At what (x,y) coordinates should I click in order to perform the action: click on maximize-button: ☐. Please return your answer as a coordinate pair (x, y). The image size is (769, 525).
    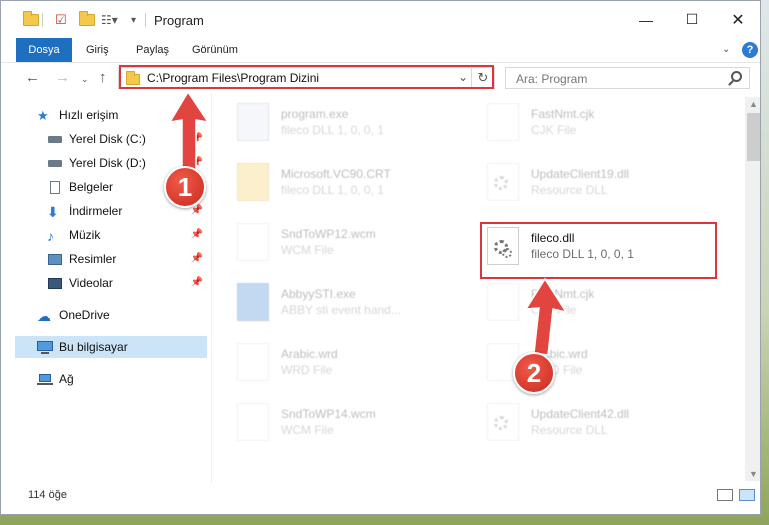
    Looking at the image, I should click on (692, 19).